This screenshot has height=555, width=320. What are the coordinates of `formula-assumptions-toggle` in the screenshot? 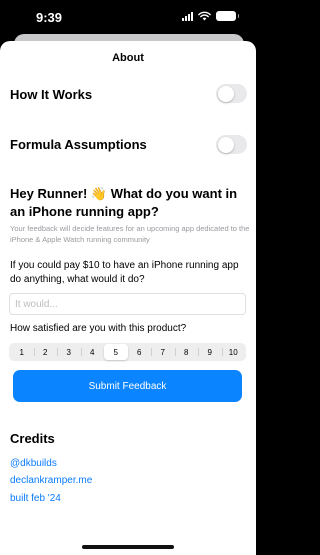 It's located at (231, 144).